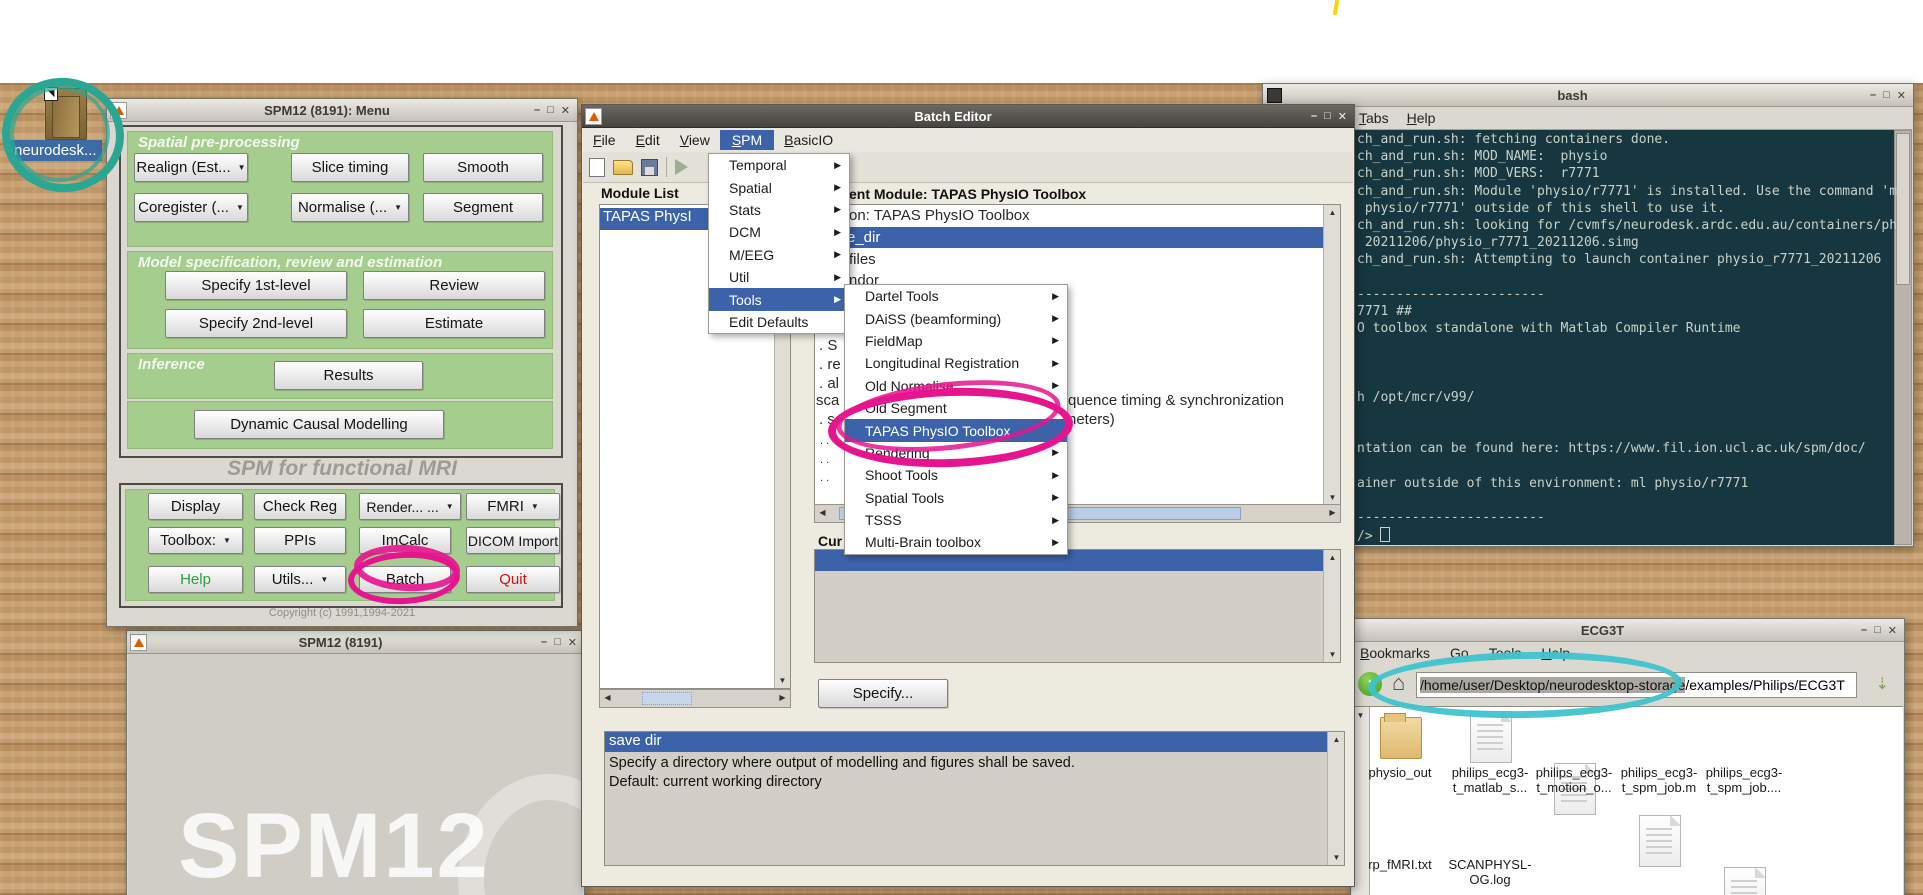 Image resolution: width=1923 pixels, height=895 pixels. Describe the element at coordinates (1335, 798) in the screenshot. I see `help-vscrollbar: ▲ ▼` at that location.